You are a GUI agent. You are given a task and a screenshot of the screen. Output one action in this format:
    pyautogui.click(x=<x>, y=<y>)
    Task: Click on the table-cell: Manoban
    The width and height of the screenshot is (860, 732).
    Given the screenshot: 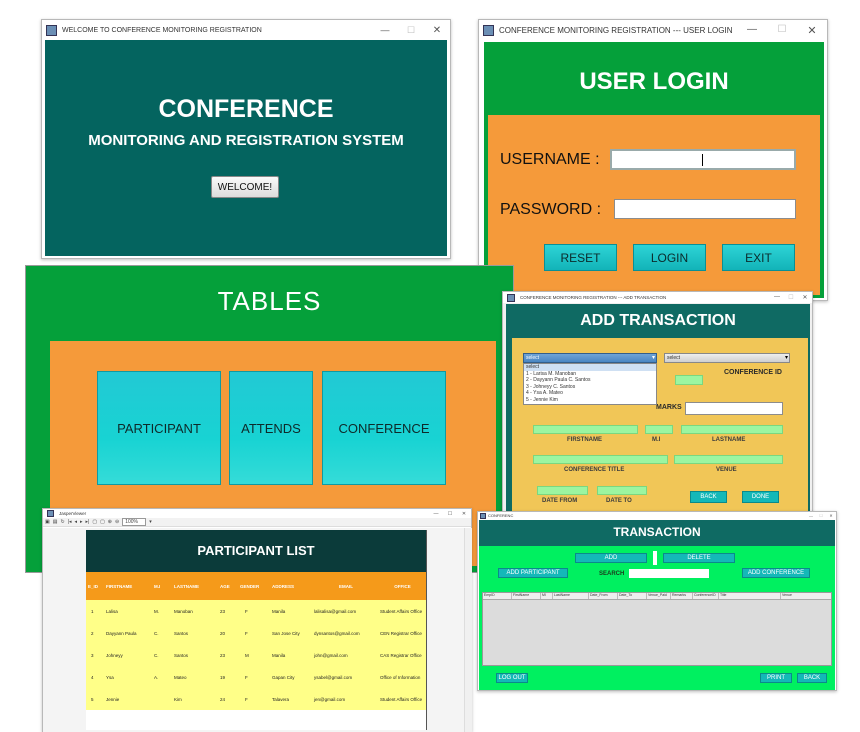 What is the action you would take?
    pyautogui.click(x=183, y=611)
    